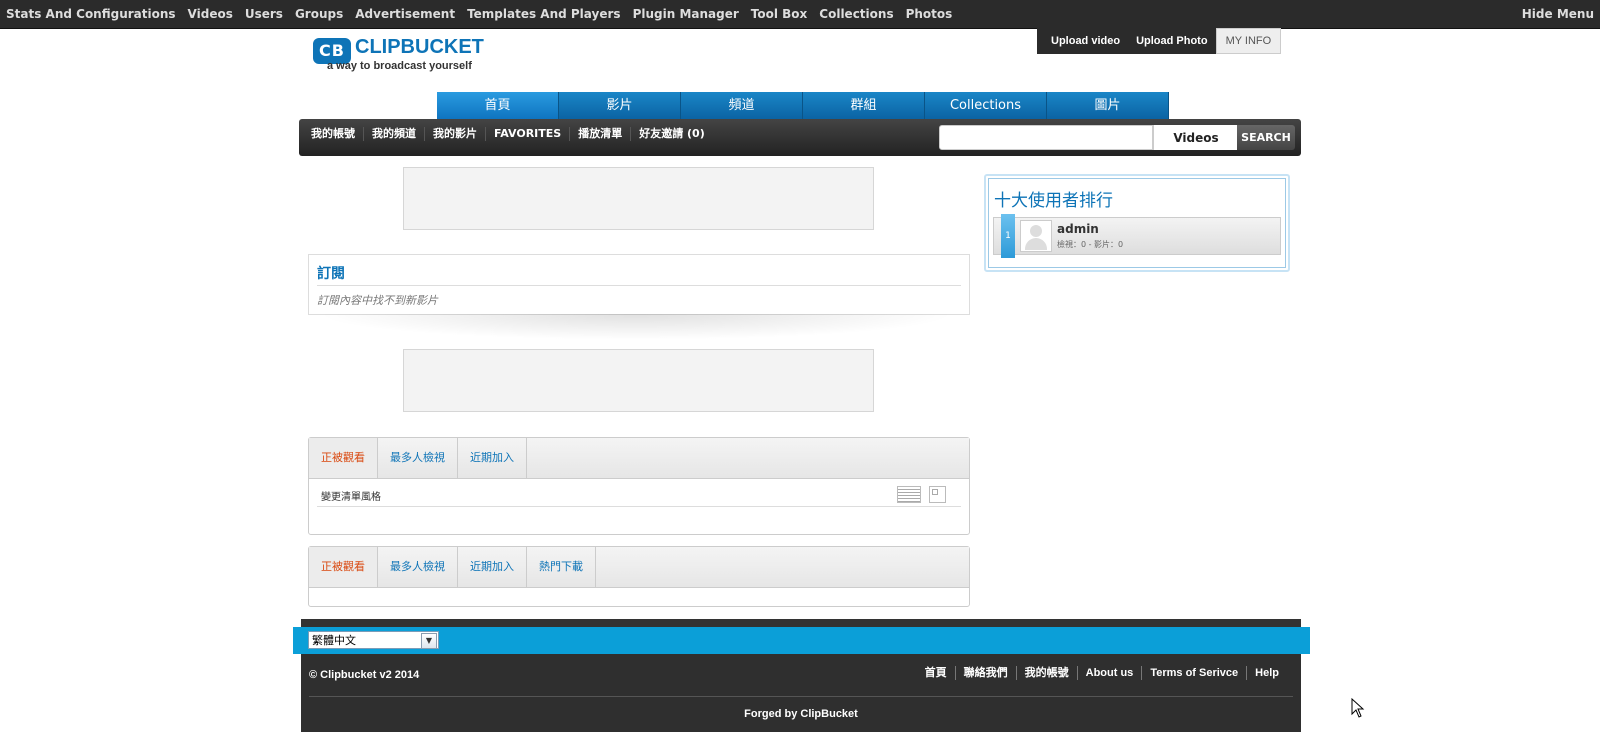 This screenshot has height=740, width=1600. Describe the element at coordinates (985, 673) in the screenshot. I see `footer-link-contact: 聯絡我們` at that location.